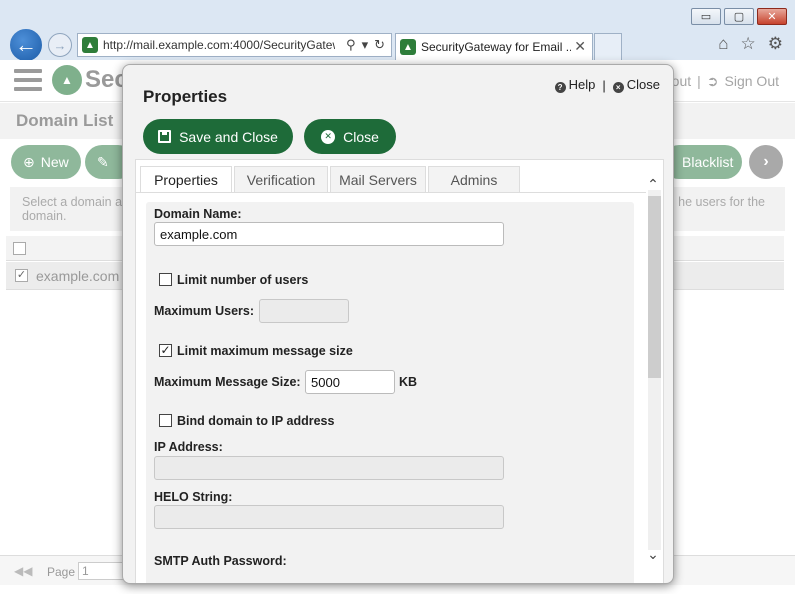 This screenshot has width=795, height=594. What do you see at coordinates (361, 136) in the screenshot?
I see `close-button-label: Close` at bounding box center [361, 136].